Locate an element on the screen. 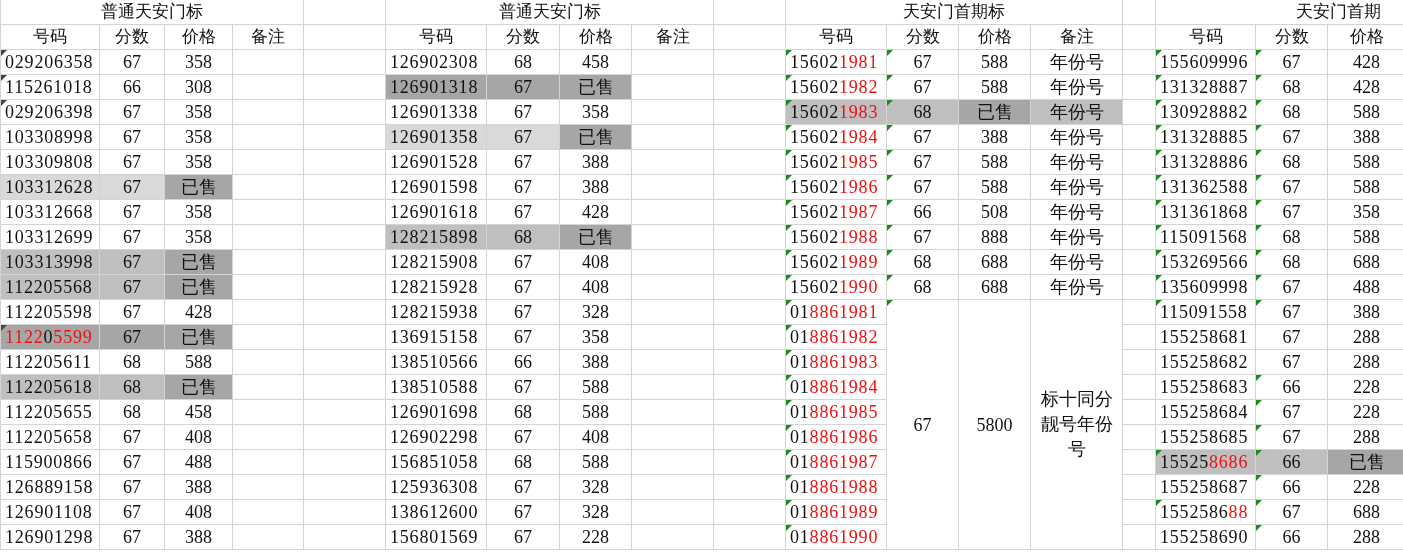 This screenshot has width=1403, height=553. table-cell: 112205611 is located at coordinates (50, 362).